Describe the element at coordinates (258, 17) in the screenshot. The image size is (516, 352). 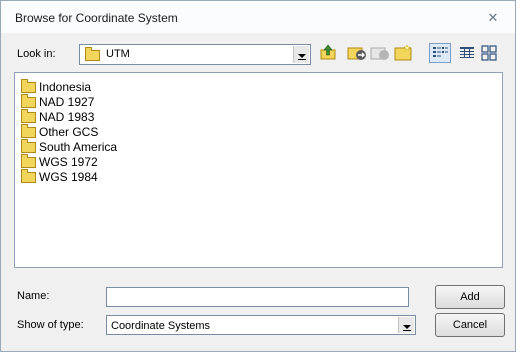
I see `title-bar: Browse for Coordinate System ✕` at that location.